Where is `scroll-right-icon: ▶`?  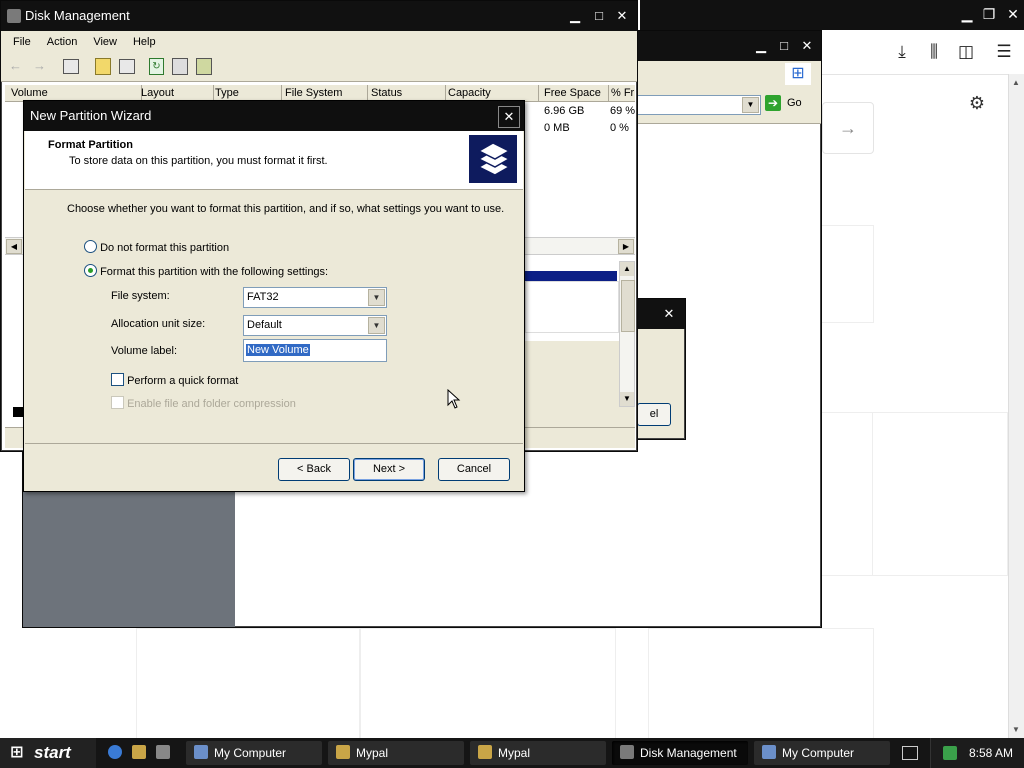
scroll-right-icon: ▶ is located at coordinates (626, 246).